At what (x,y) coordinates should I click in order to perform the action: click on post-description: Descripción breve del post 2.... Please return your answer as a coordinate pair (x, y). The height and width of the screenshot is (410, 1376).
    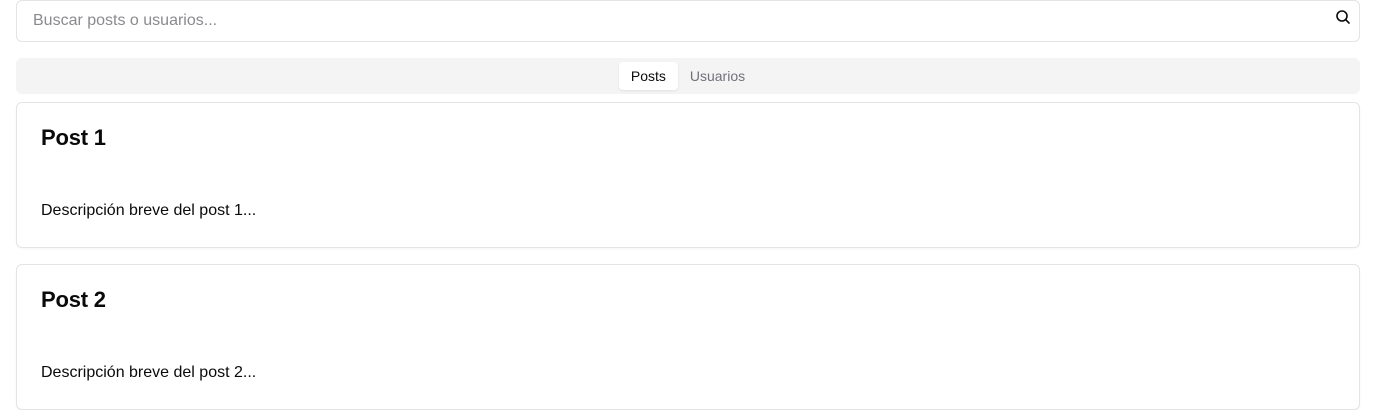
    Looking at the image, I should click on (149, 372).